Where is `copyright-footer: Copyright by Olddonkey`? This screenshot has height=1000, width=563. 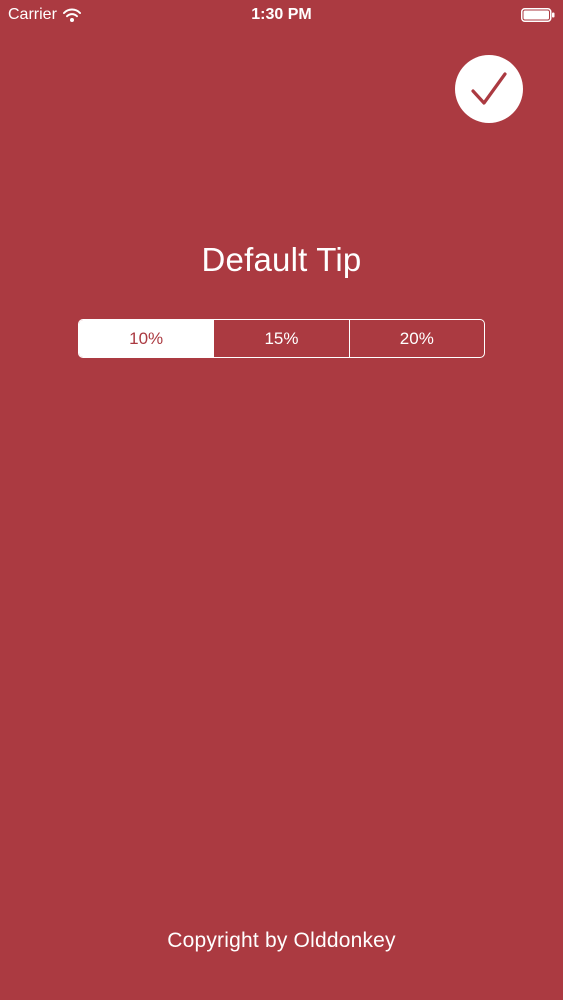 copyright-footer: Copyright by Olddonkey is located at coordinates (281, 940).